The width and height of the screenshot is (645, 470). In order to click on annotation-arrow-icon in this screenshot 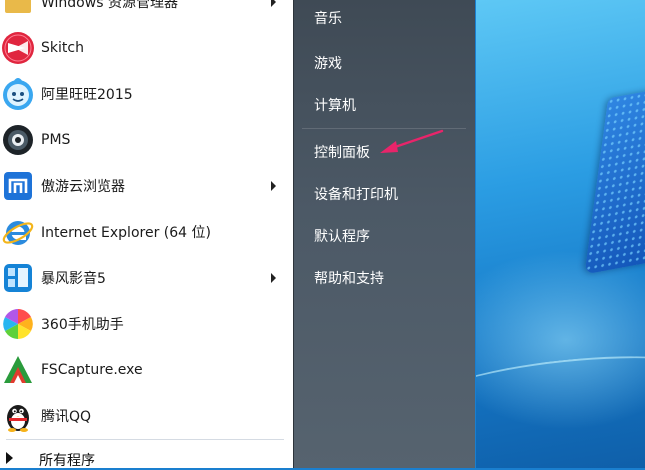, I will do `click(412, 141)`.